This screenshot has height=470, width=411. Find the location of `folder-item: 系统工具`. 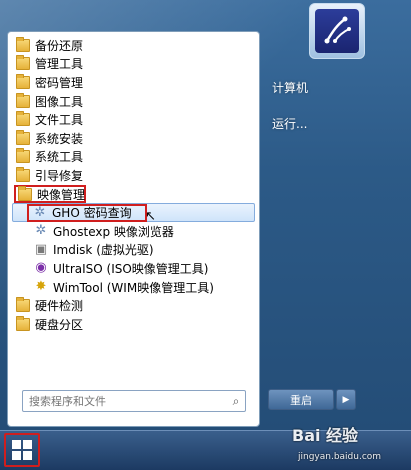

folder-item: 系统工具 is located at coordinates (133, 157).